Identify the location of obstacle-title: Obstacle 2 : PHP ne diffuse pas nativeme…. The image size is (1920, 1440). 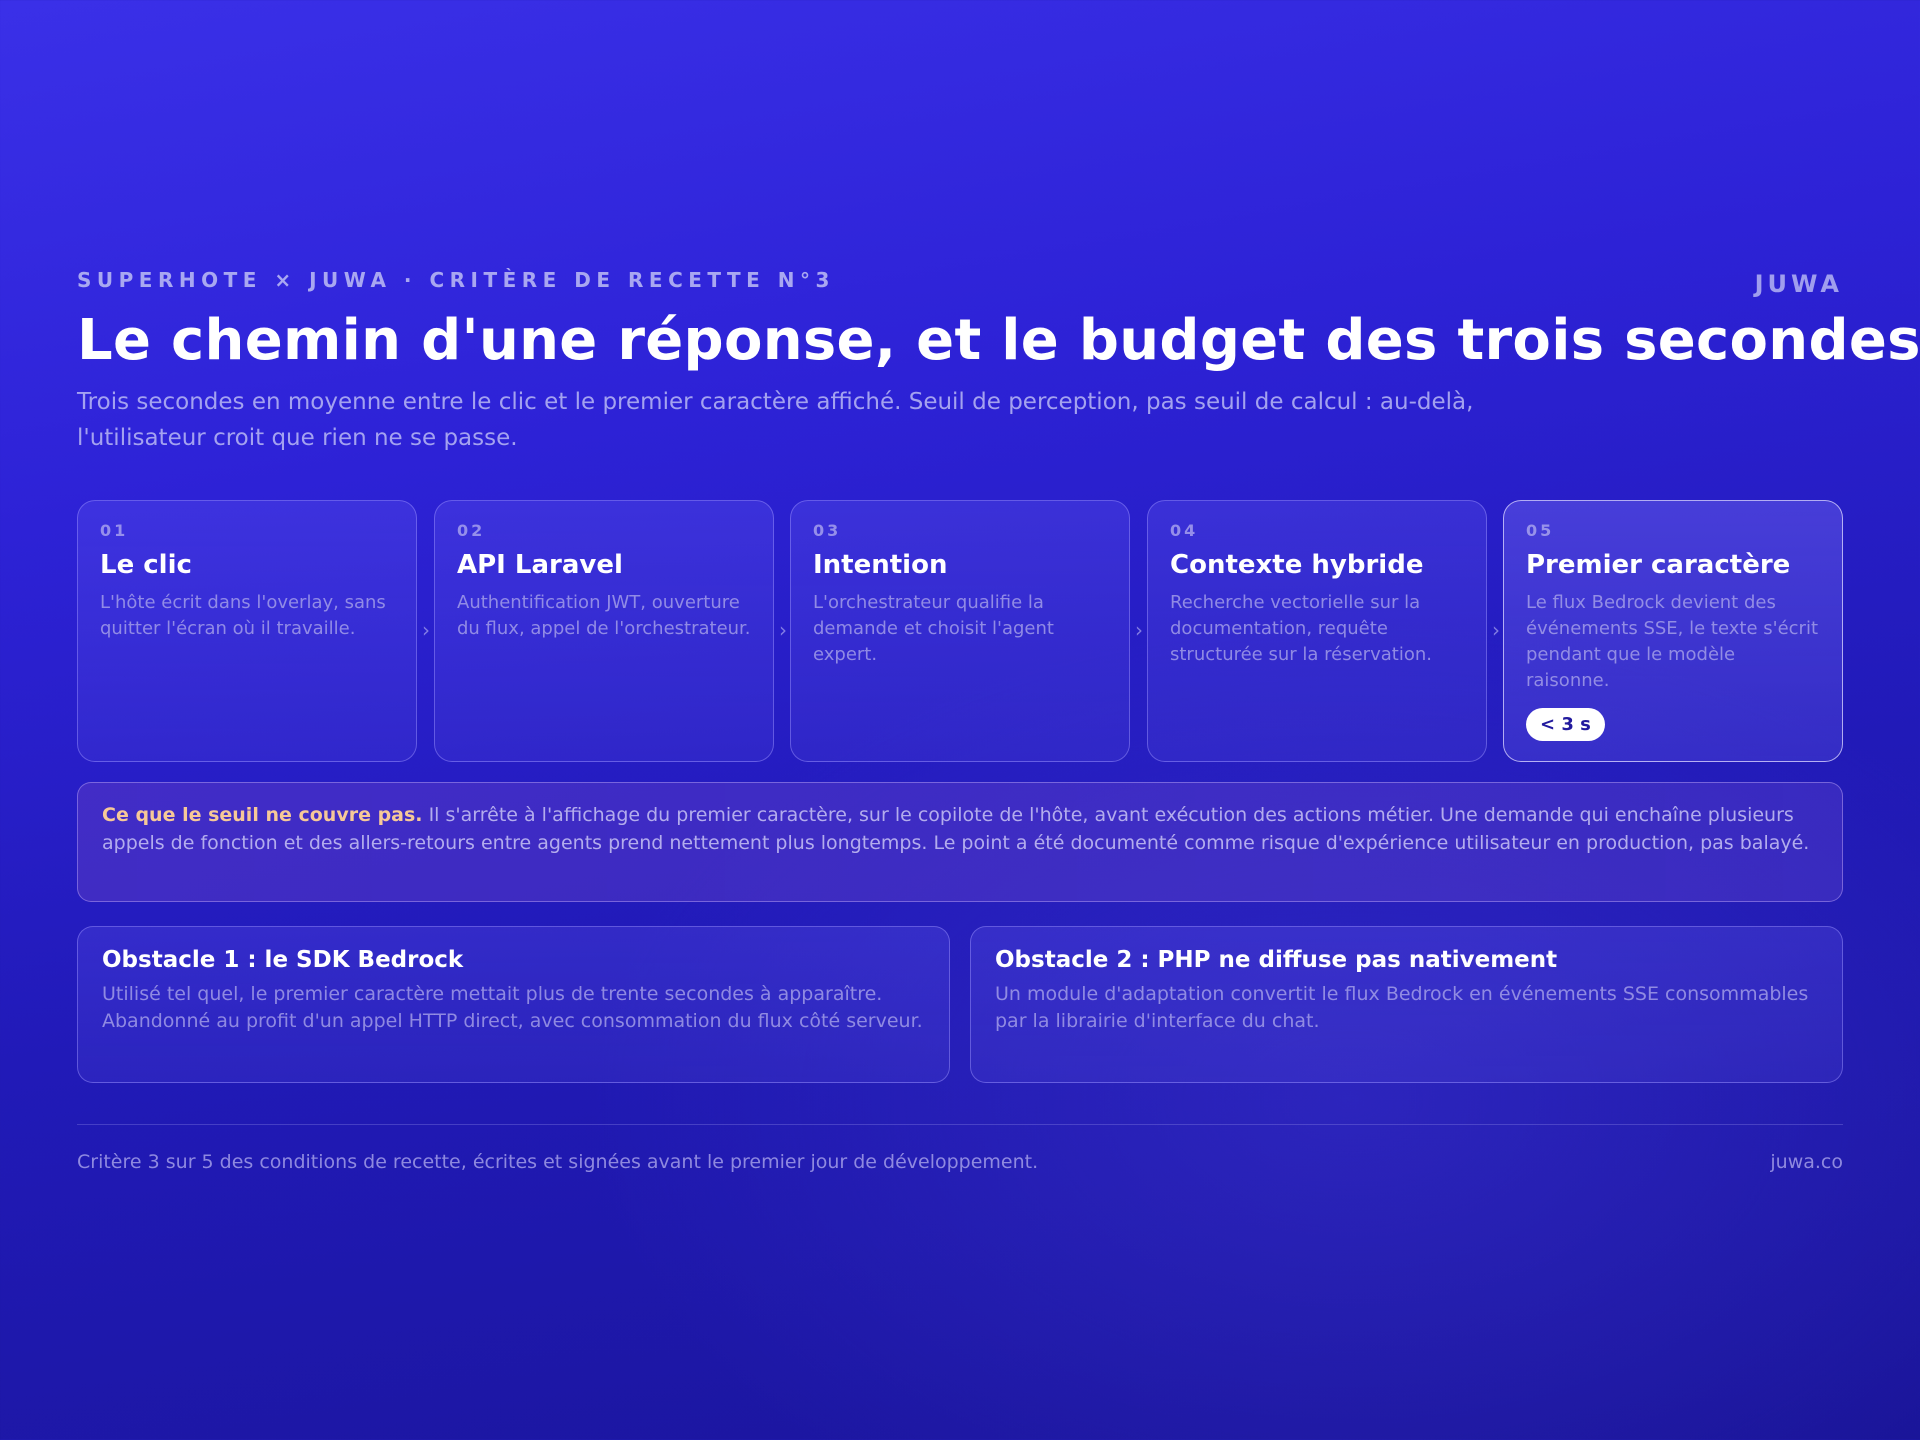
(1276, 960).